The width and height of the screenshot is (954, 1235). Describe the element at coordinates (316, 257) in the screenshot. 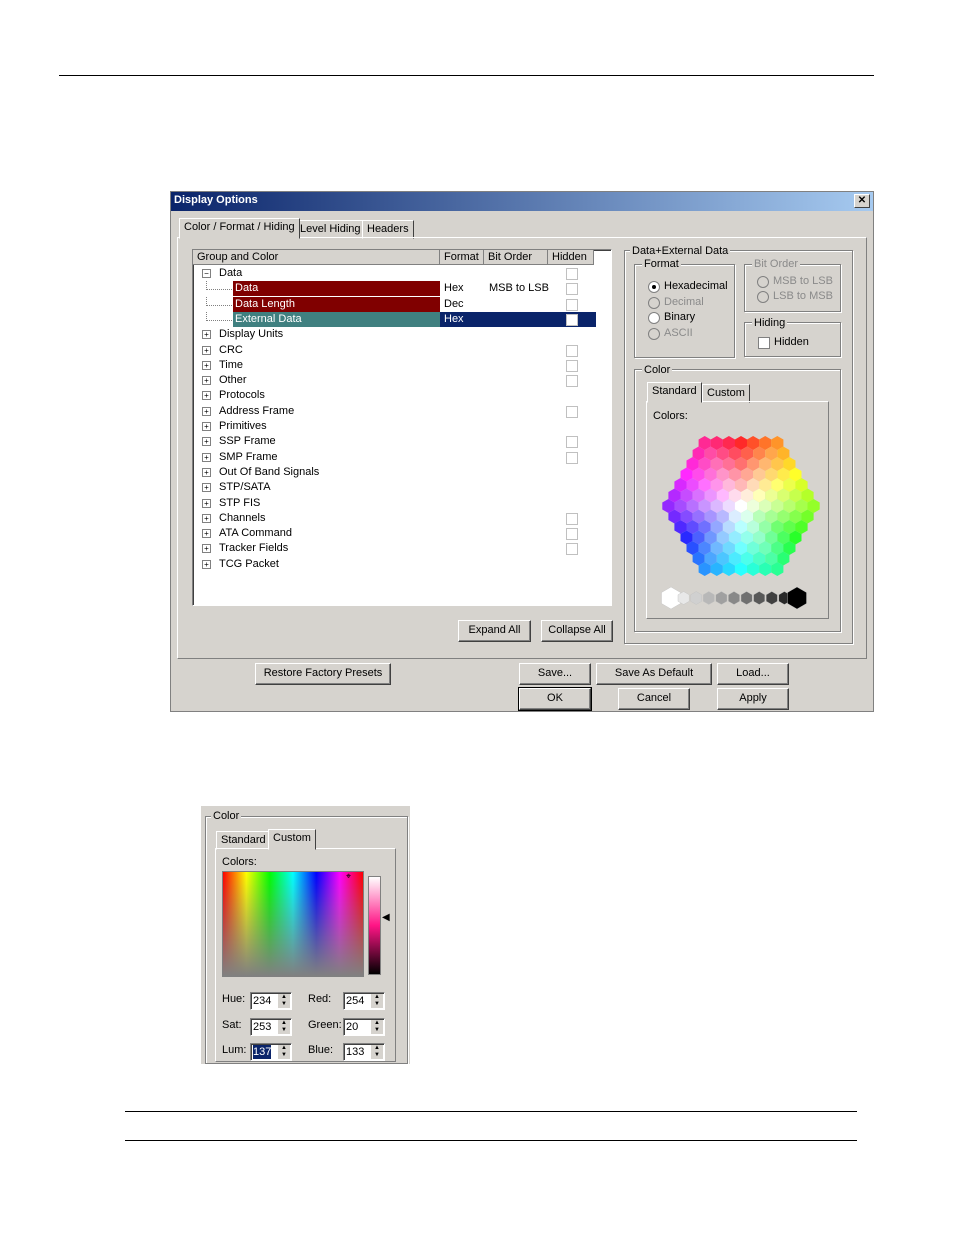

I see `col-group-and-color: Group and Color` at that location.